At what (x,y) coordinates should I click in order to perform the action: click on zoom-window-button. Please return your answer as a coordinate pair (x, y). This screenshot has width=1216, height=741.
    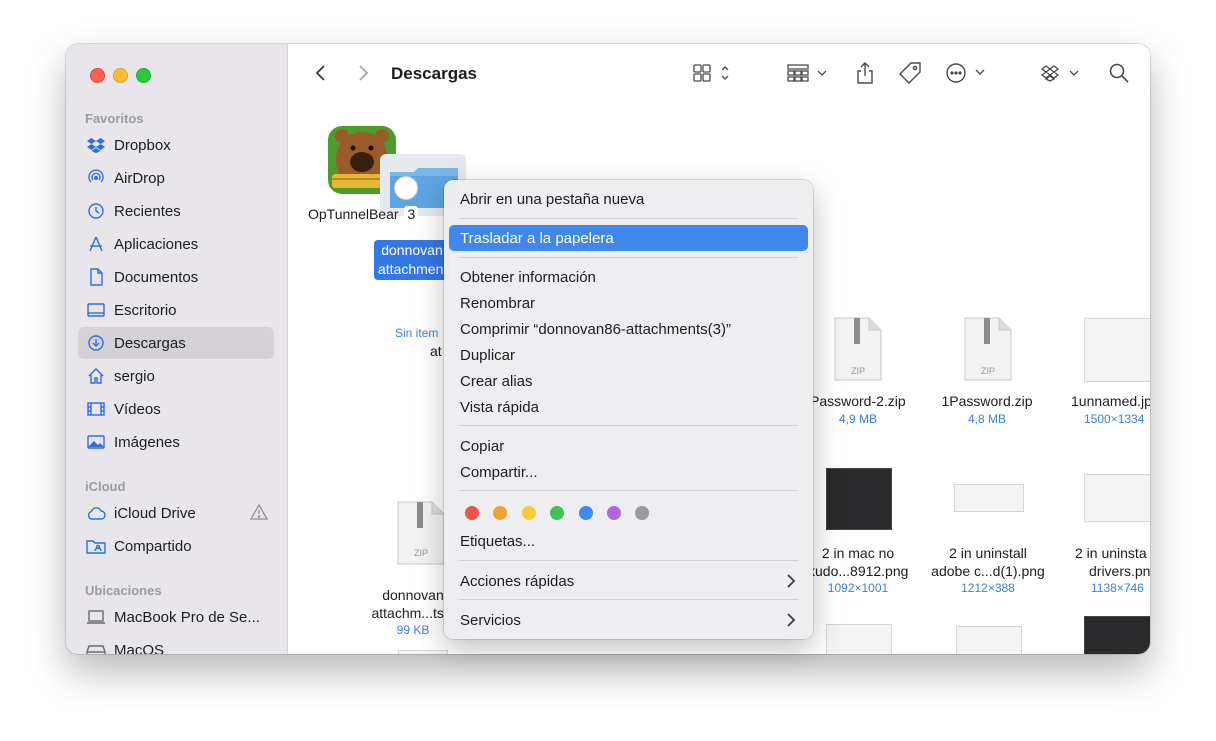
    Looking at the image, I should click on (143, 75).